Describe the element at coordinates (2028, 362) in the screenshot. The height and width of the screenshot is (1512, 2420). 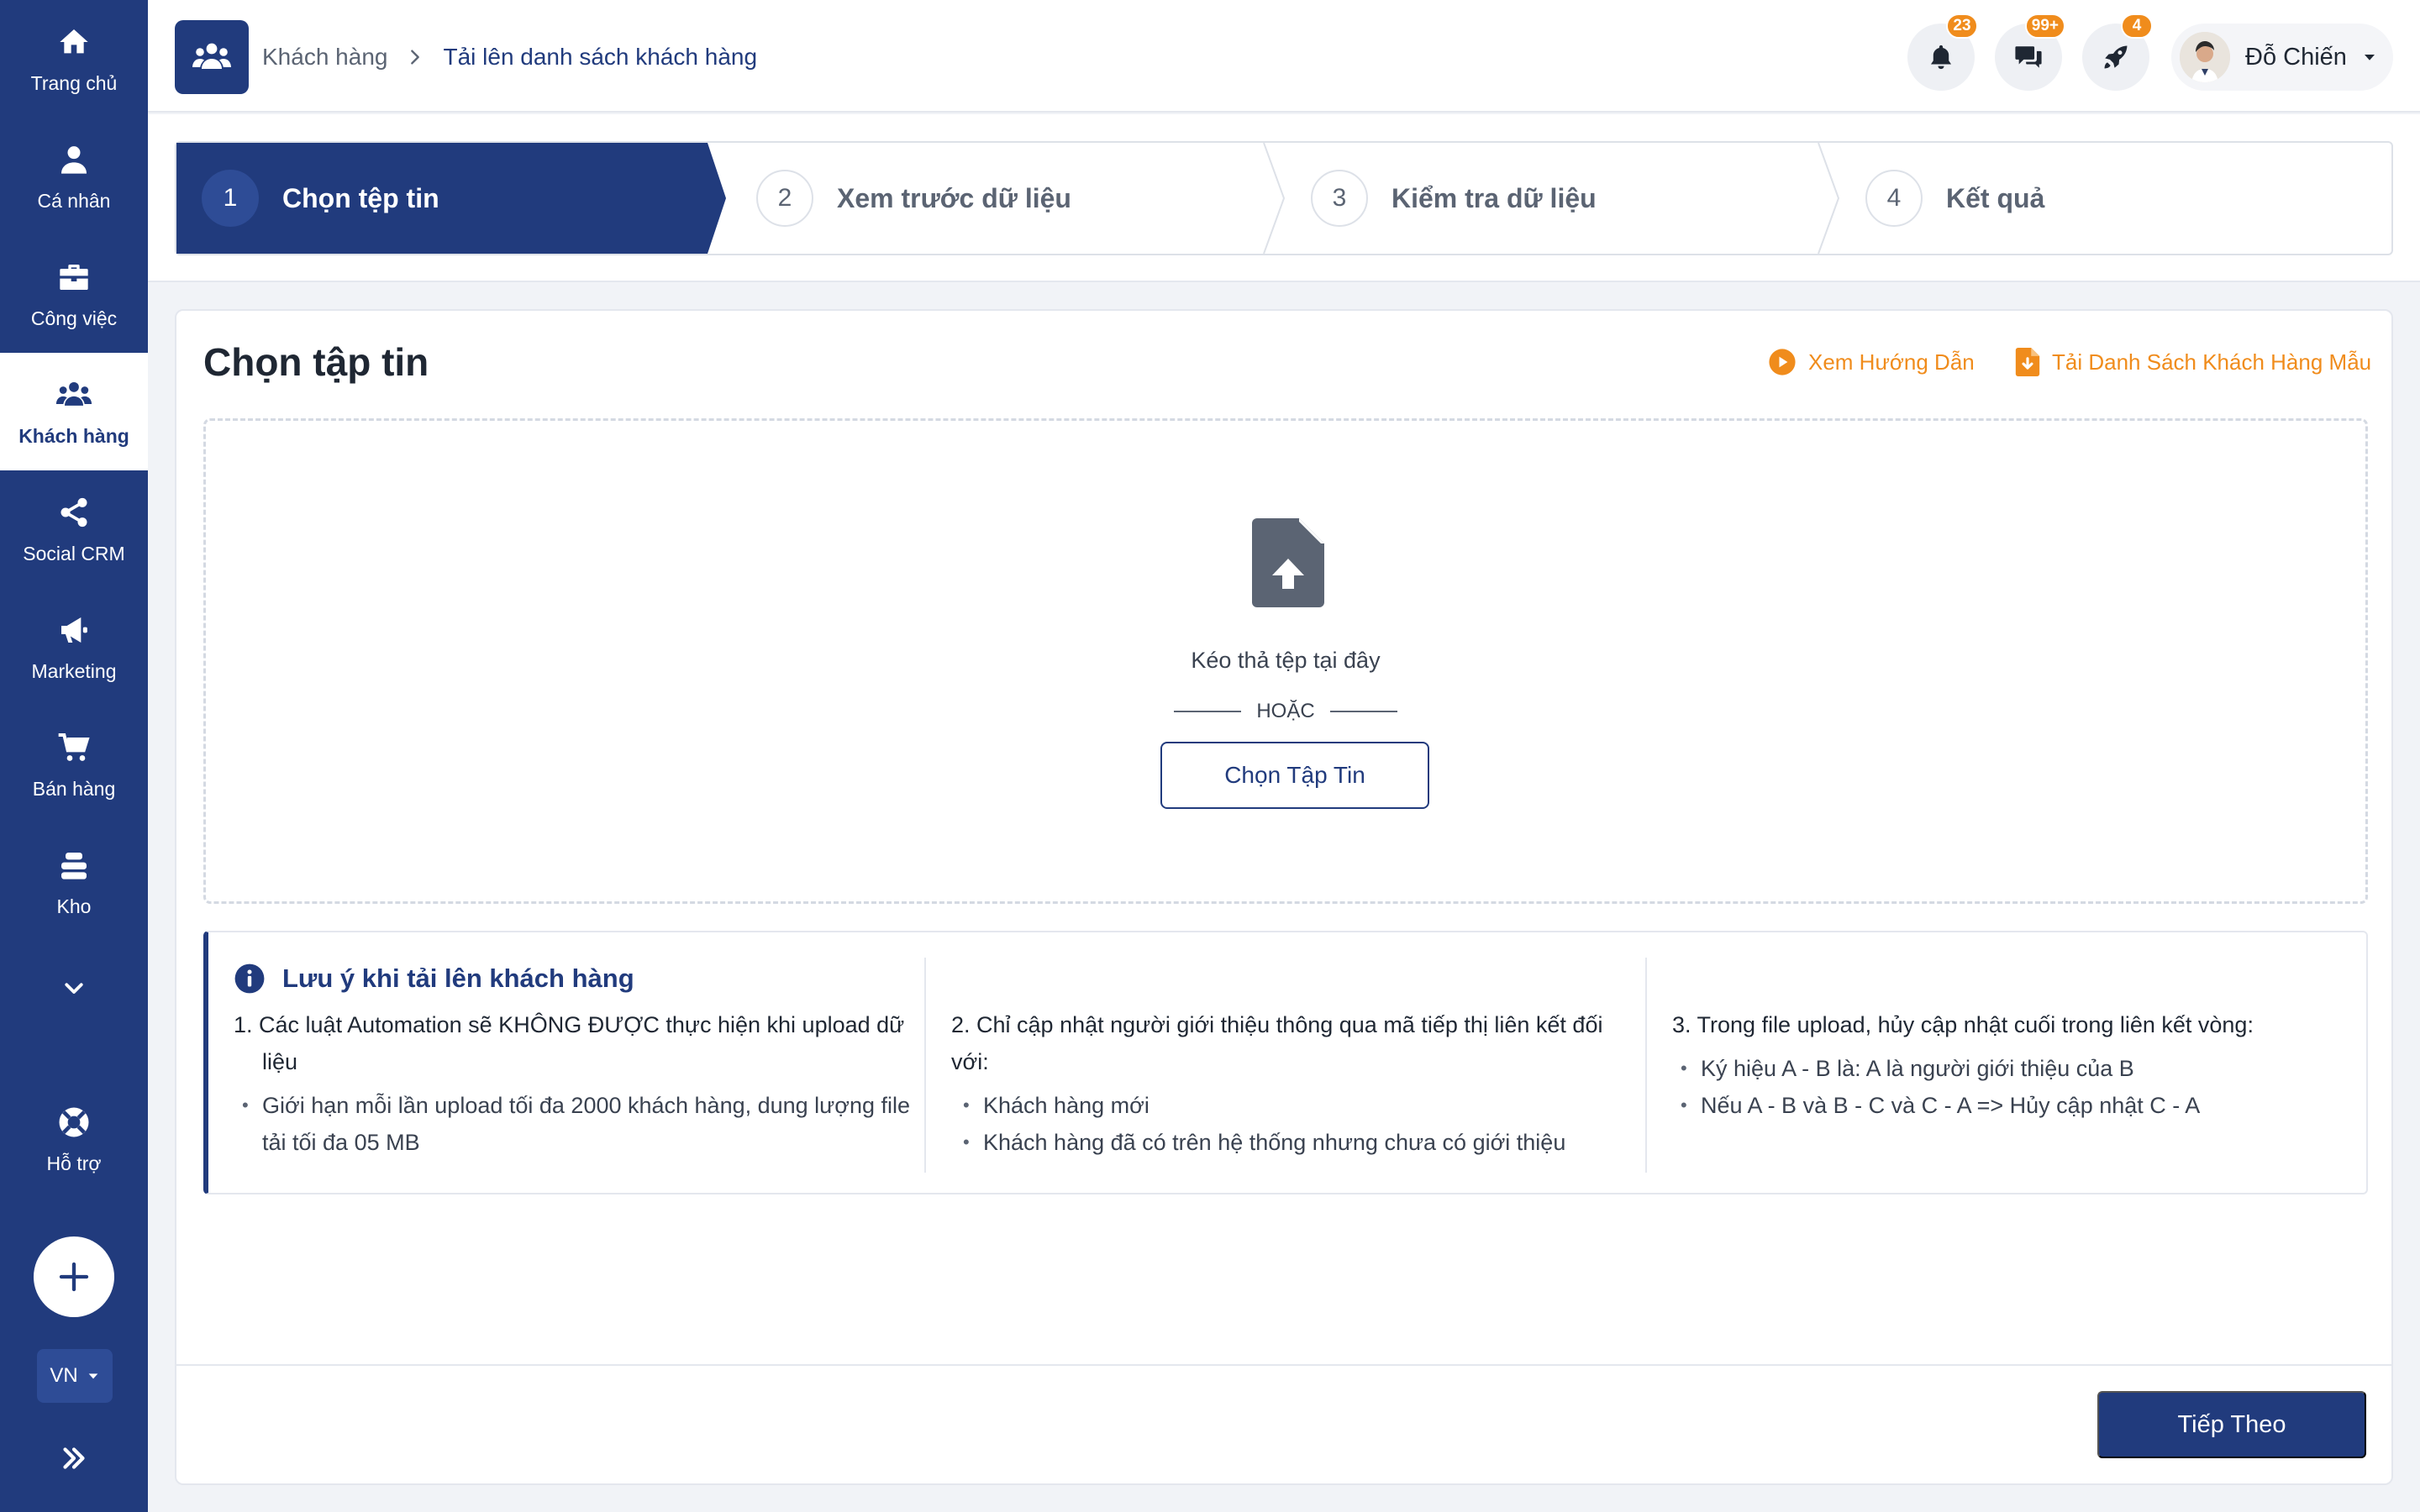
I see `file-download-icon` at that location.